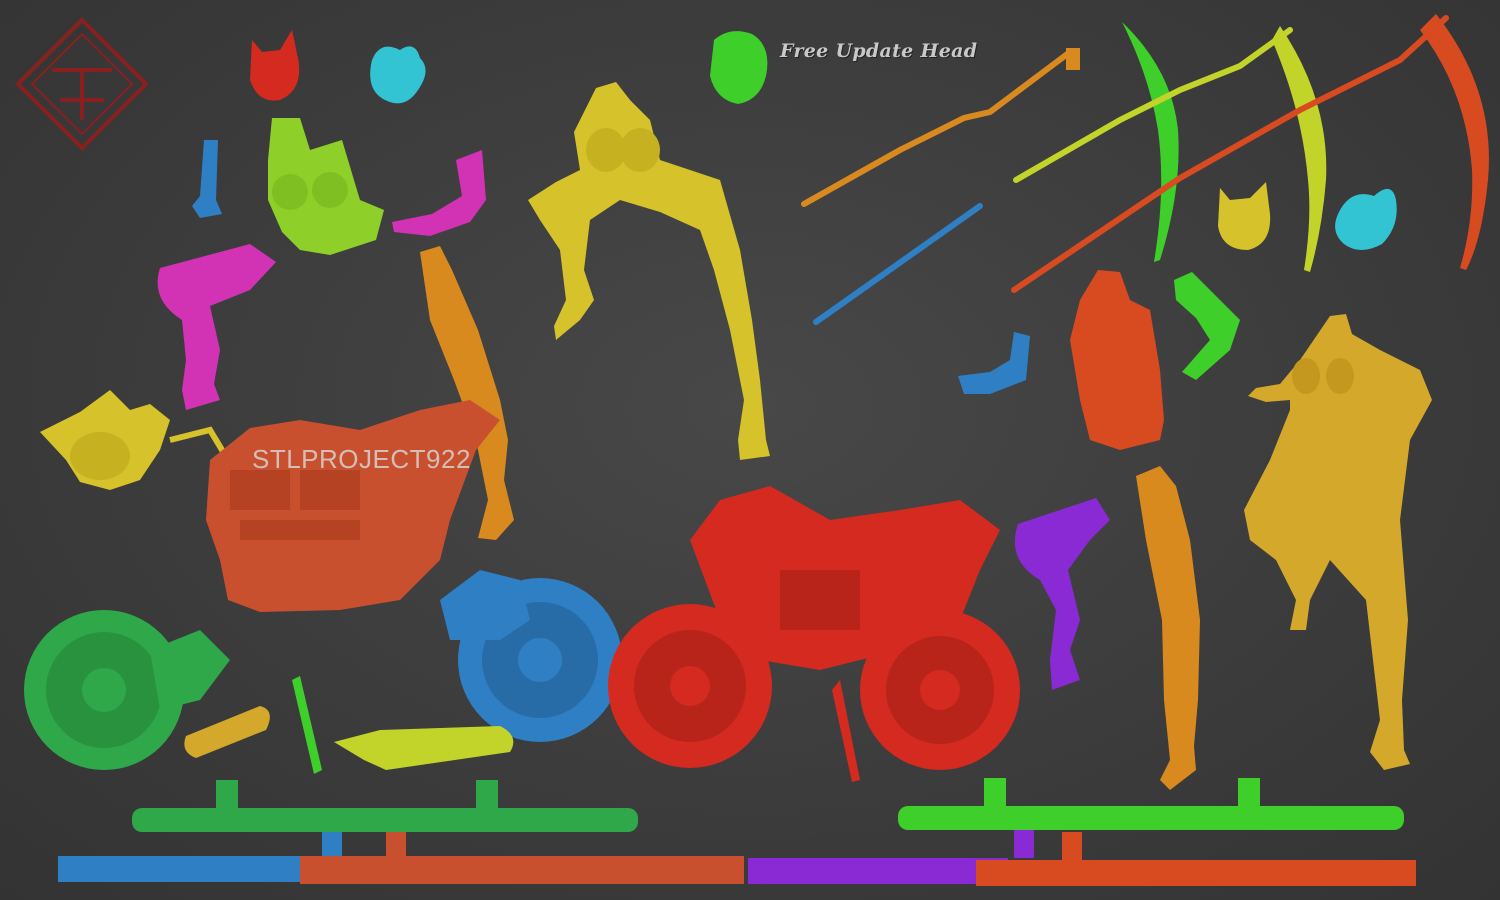 This screenshot has width=1500, height=900. I want to click on arm-magenta, so click(439, 193).